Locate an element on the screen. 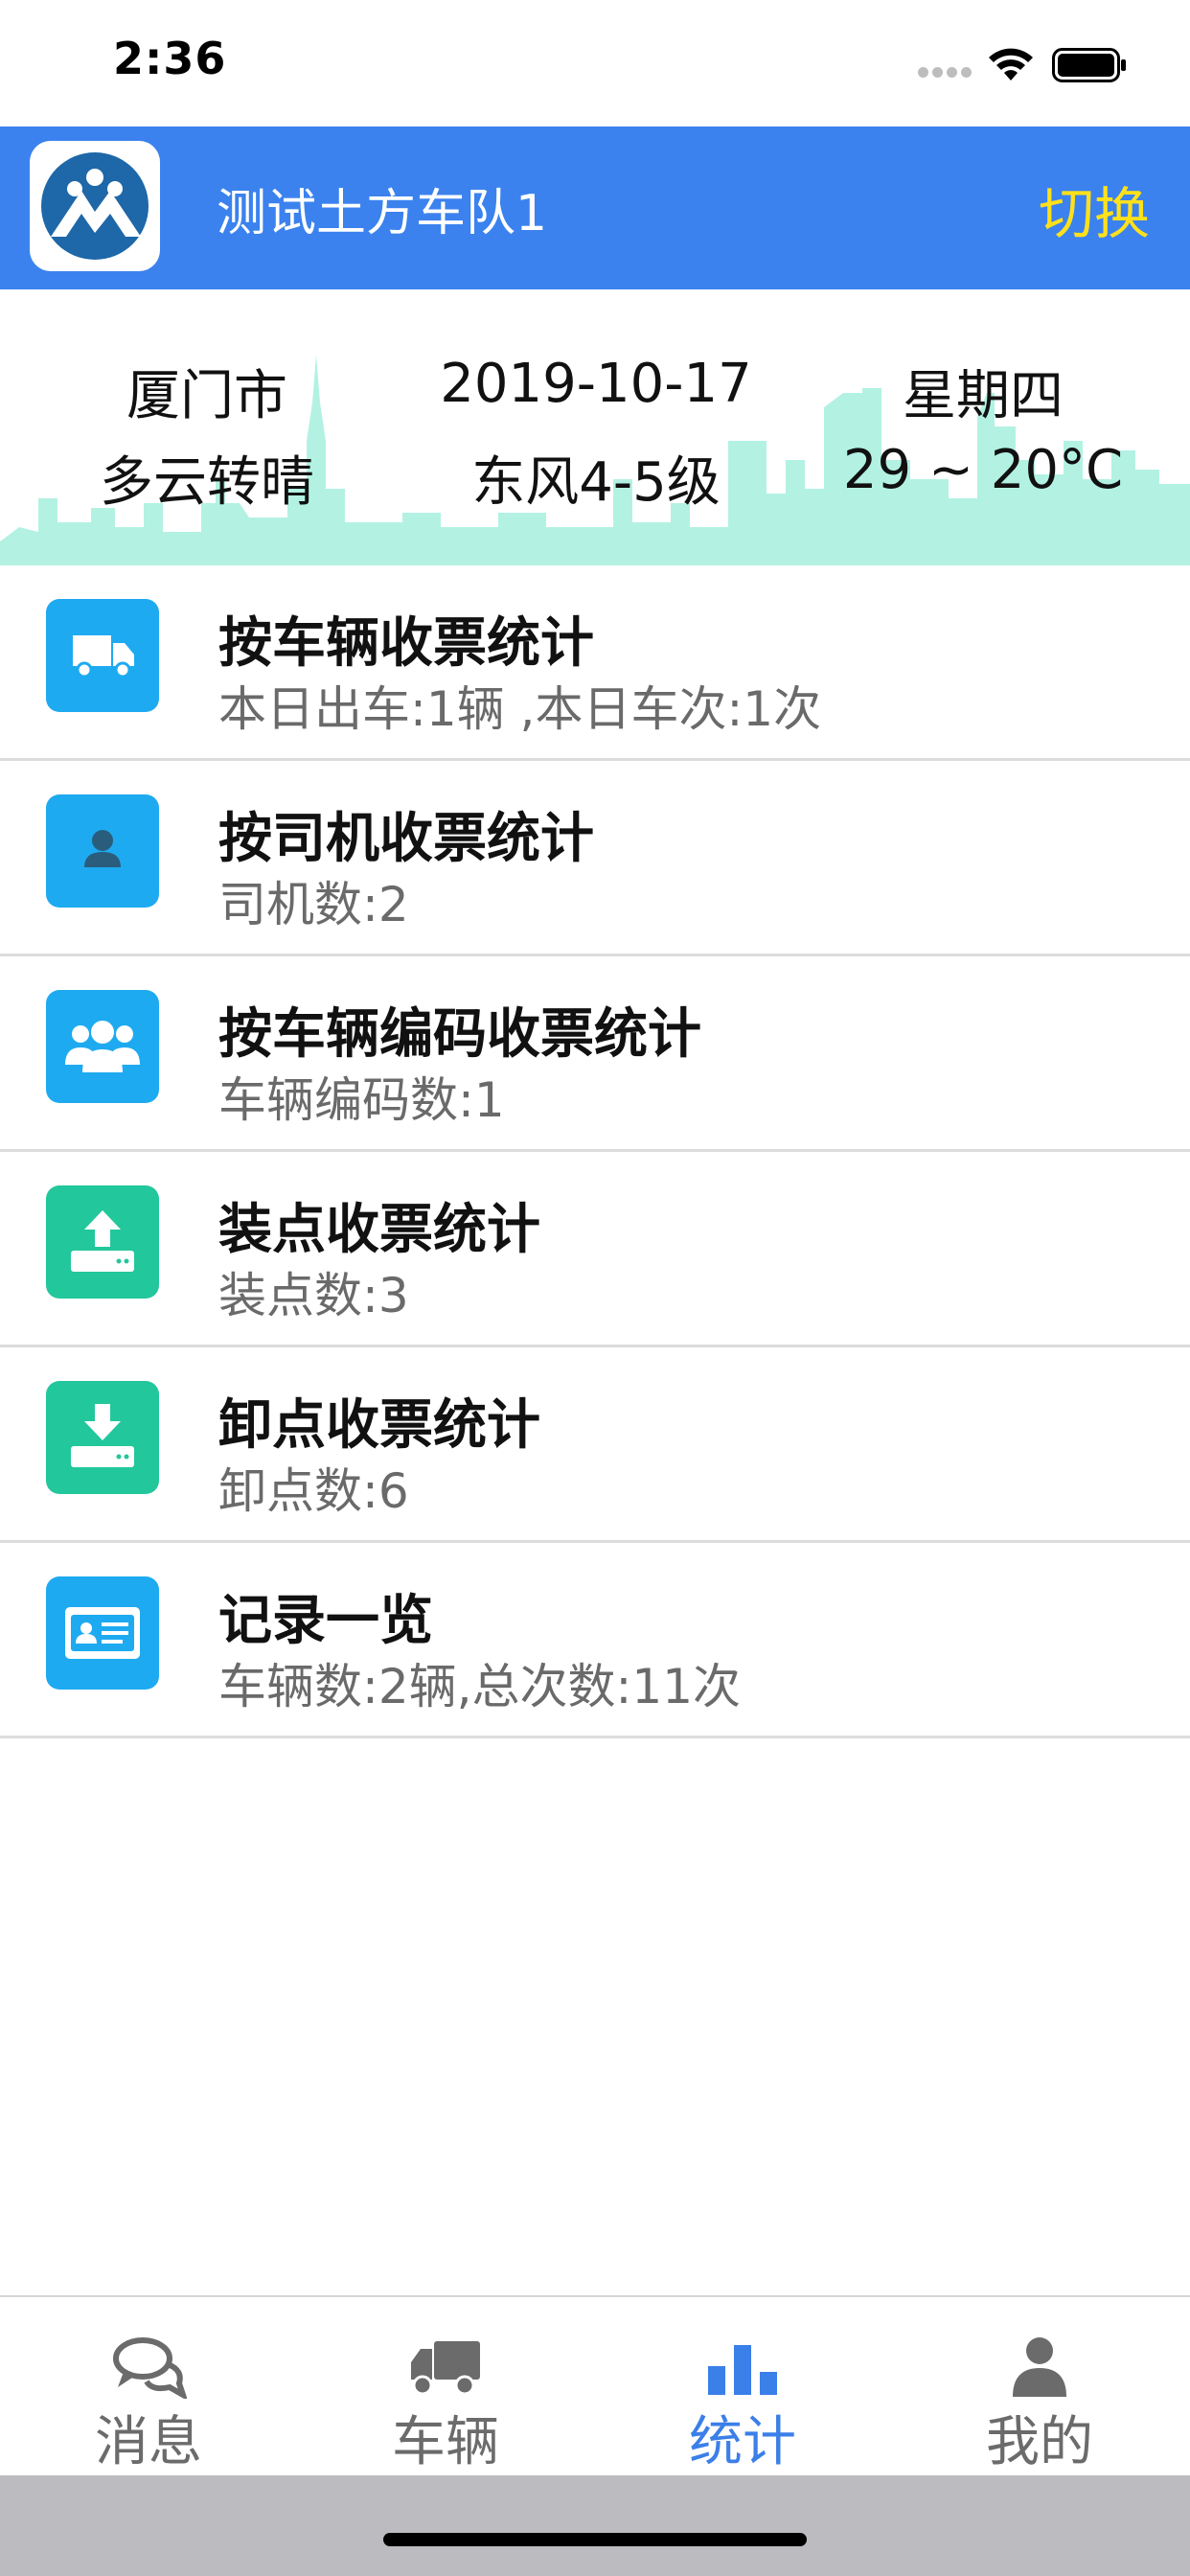 Image resolution: width=1190 pixels, height=2576 pixels. list-item-records-overview: 记录一览 车辆数:2辆,总次数:11次 is located at coordinates (595, 1640).